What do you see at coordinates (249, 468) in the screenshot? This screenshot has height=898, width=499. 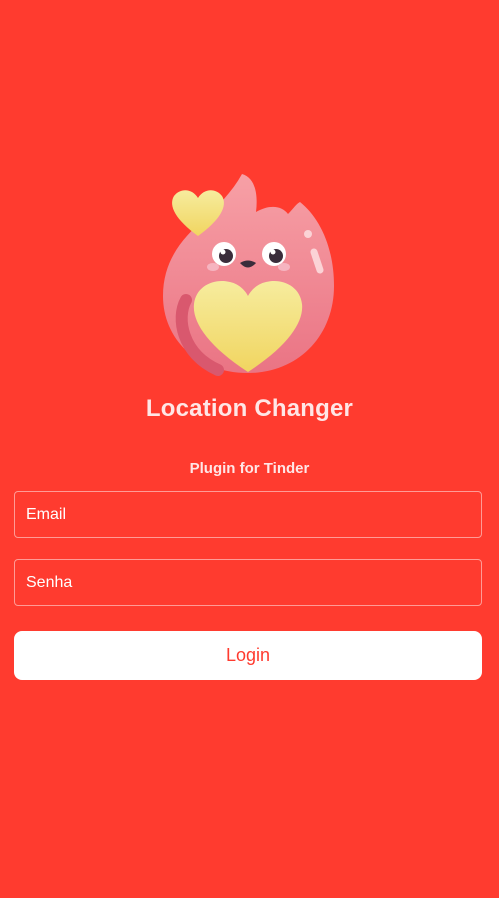 I see `app-subtitle: Plugin for Tinder` at bounding box center [249, 468].